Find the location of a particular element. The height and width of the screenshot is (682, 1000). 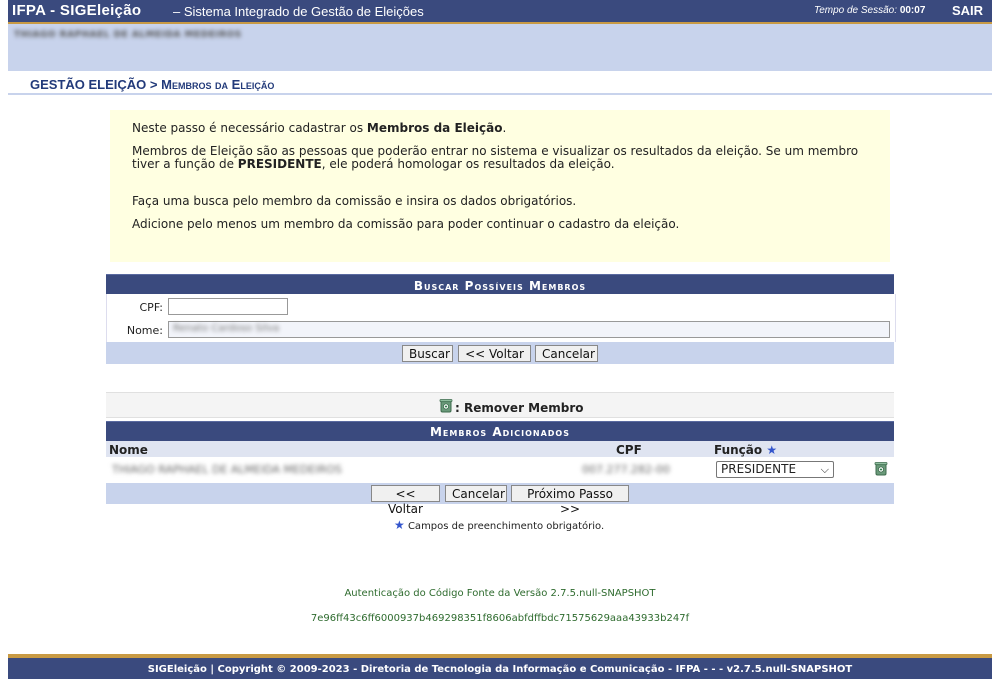

logout-link: SAIR is located at coordinates (967, 10).